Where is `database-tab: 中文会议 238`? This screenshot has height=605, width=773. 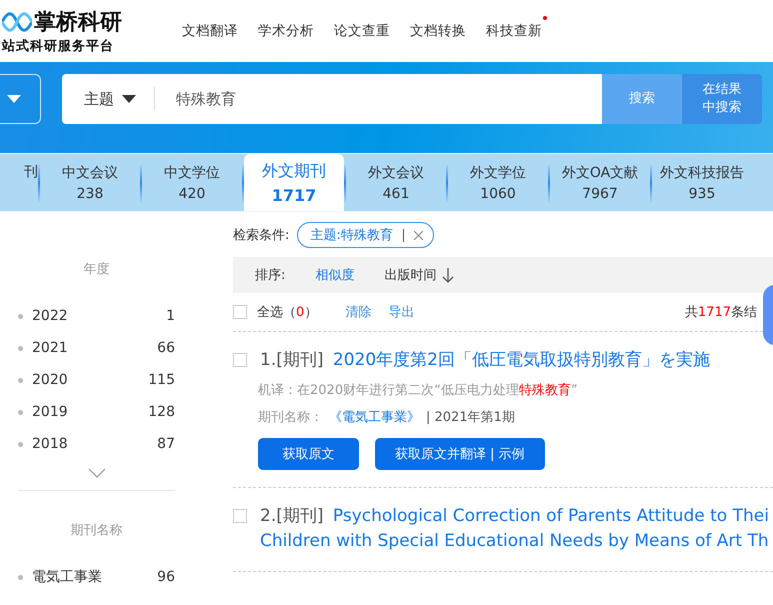
database-tab: 中文会议 238 is located at coordinates (90, 183).